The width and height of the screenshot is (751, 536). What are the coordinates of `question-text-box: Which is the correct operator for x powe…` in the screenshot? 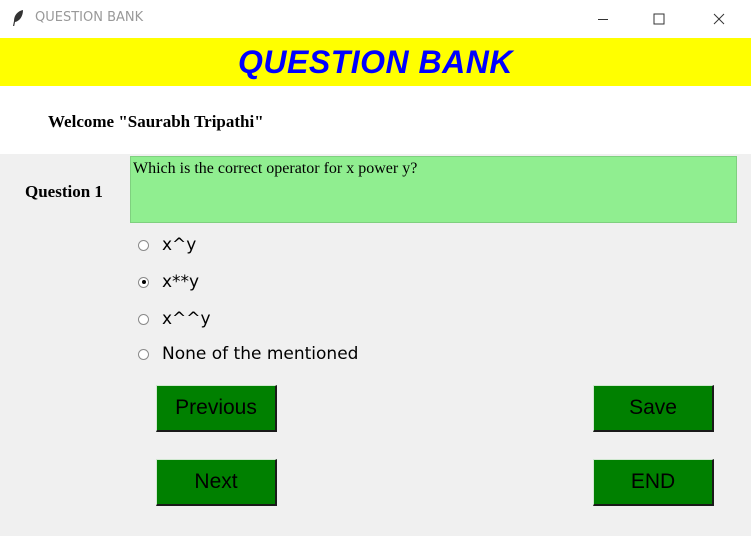 It's located at (433, 189).